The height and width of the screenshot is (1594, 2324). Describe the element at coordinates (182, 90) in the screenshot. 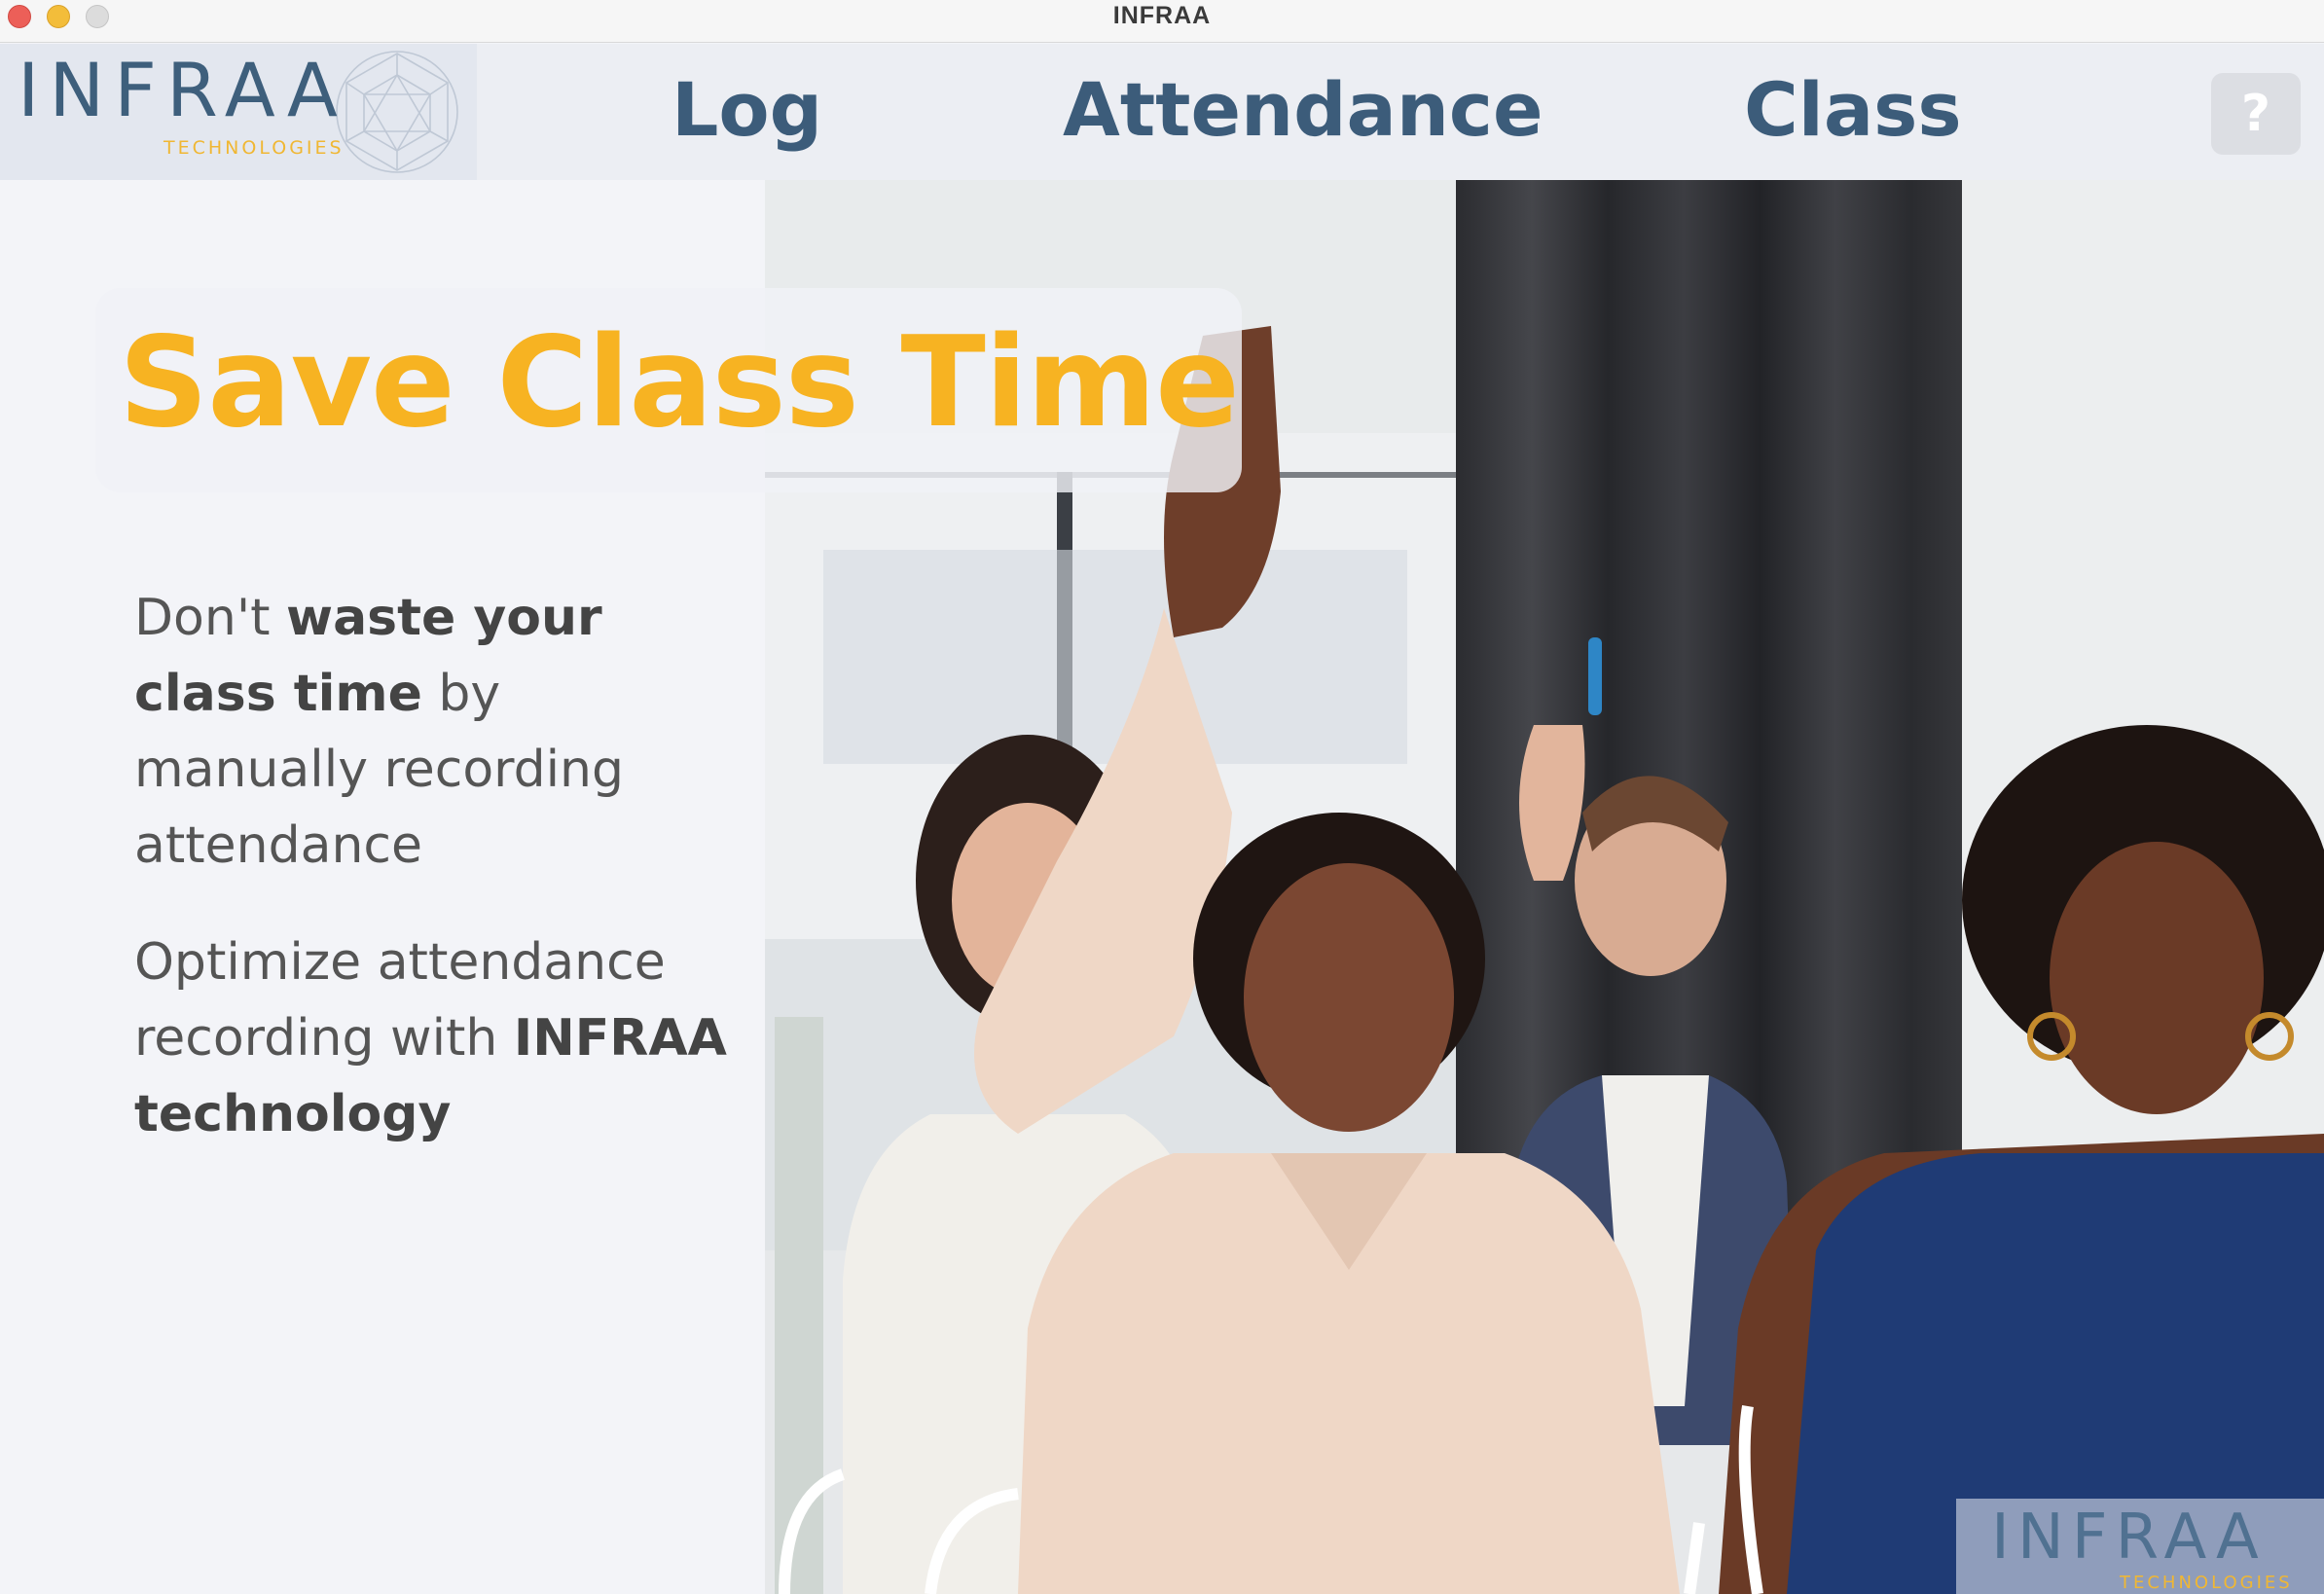

I see `logo-wordmark: INFRAA` at that location.